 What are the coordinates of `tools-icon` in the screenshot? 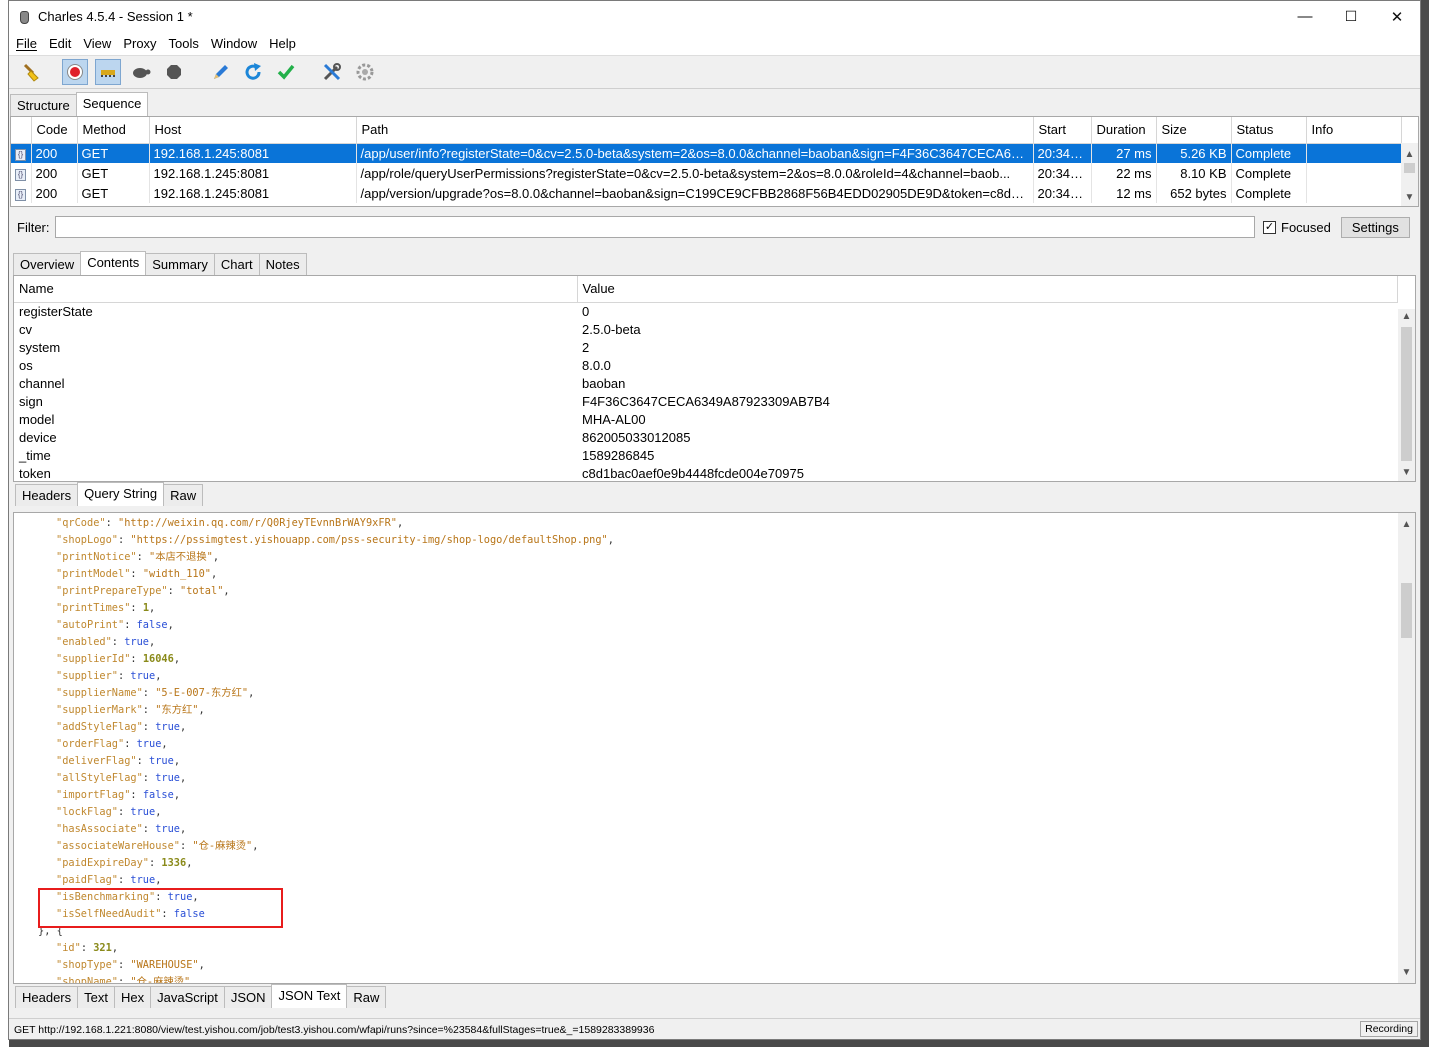 It's located at (332, 72).